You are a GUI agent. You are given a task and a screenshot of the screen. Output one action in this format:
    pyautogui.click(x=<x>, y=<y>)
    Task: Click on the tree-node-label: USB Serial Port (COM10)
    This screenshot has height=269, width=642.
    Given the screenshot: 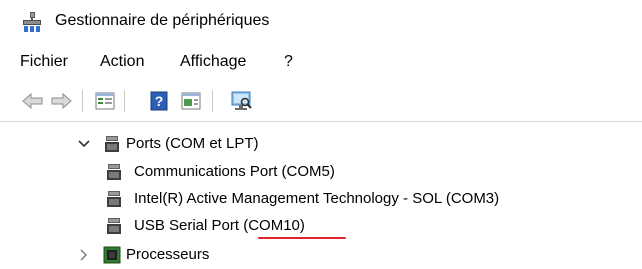 What is the action you would take?
    pyautogui.click(x=219, y=225)
    